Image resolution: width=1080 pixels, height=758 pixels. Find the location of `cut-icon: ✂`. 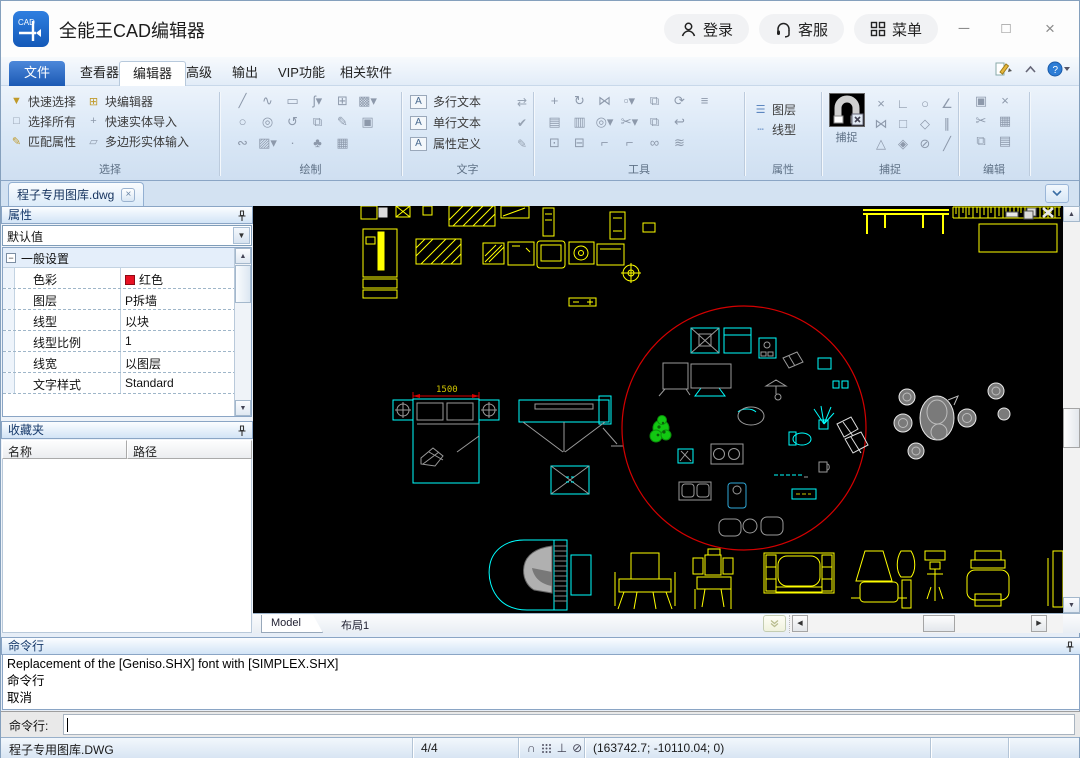

cut-icon: ✂ is located at coordinates (981, 121).